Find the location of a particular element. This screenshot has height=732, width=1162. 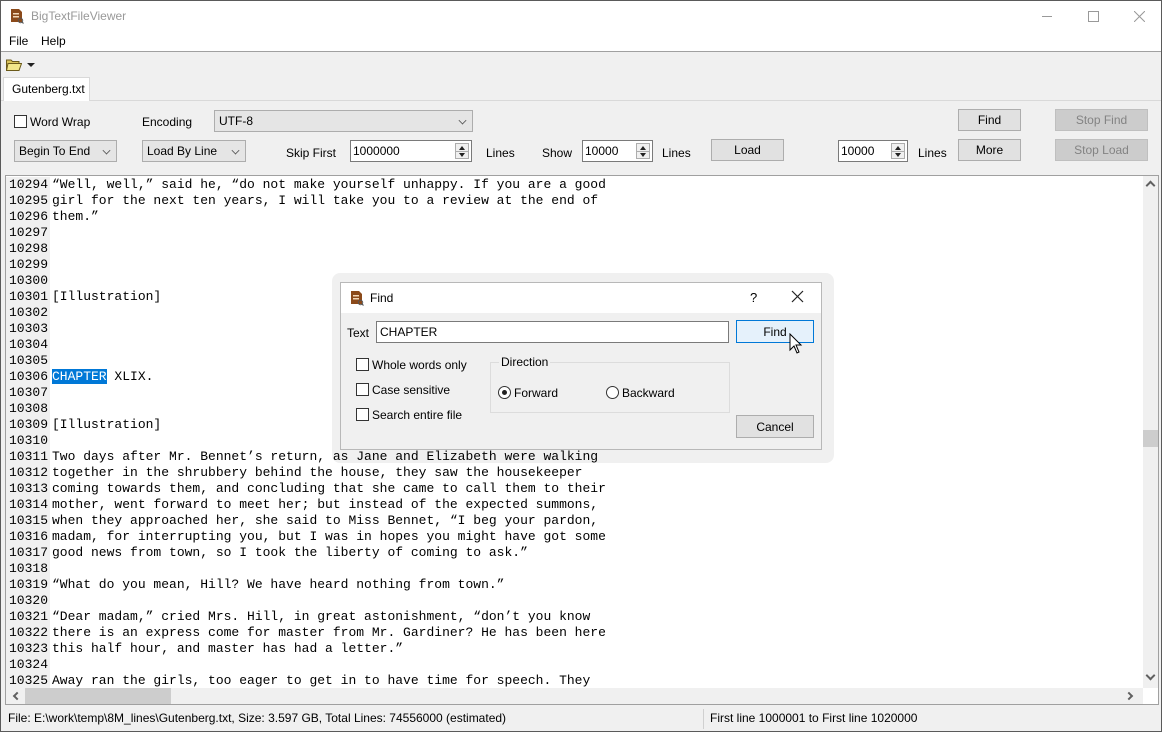

show-label: Show is located at coordinates (557, 153).